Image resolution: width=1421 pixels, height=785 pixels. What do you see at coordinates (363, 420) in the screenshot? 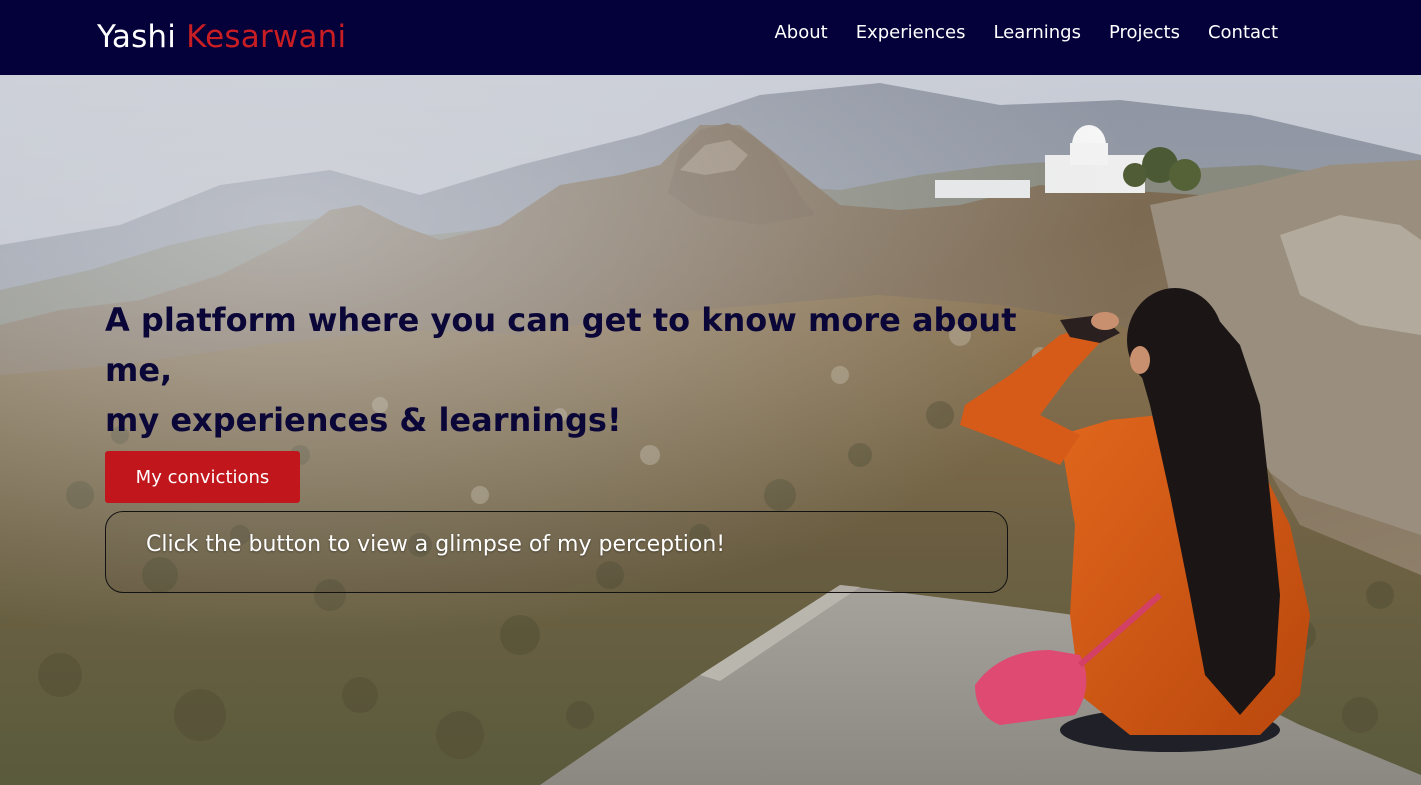
I see `hero-headline-line-2: my experiences & learnings!` at bounding box center [363, 420].